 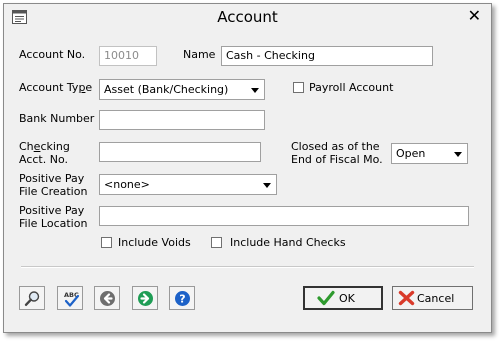 What do you see at coordinates (56, 87) in the screenshot?
I see `account-type-label: Account Type` at bounding box center [56, 87].